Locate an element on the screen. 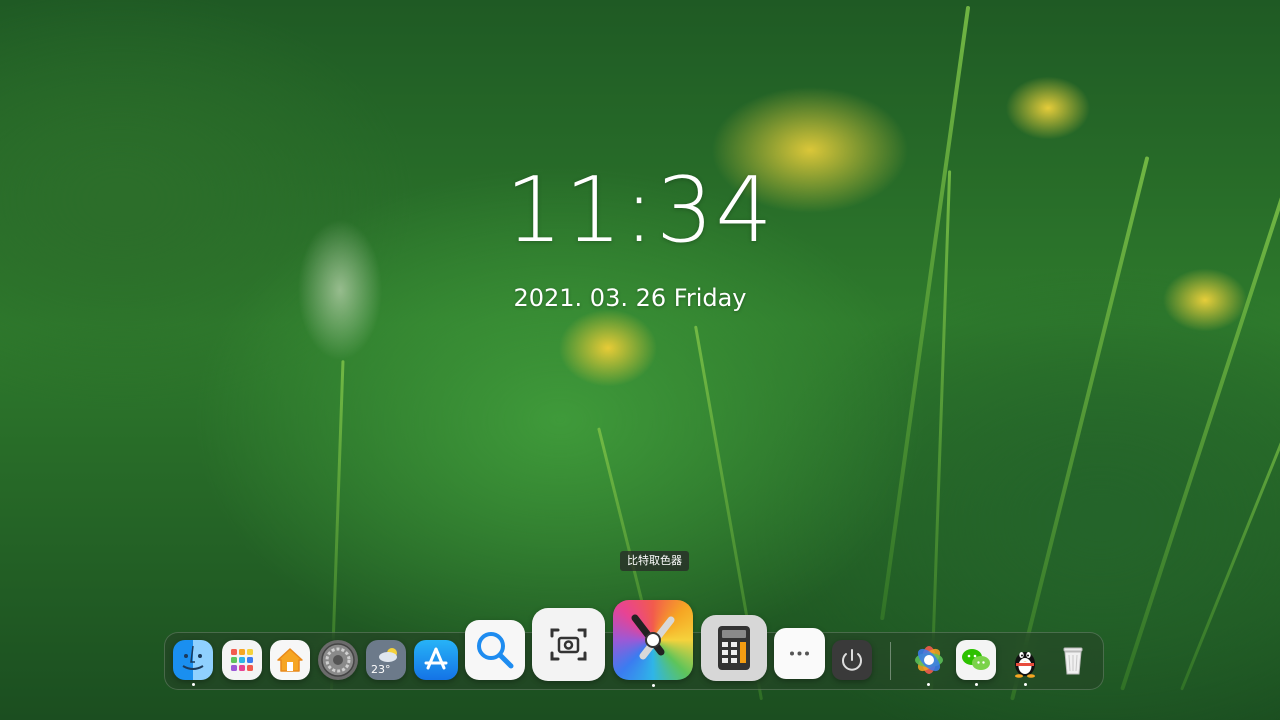  lockscreen-date: 2021. 03. 26 Friday is located at coordinates (630, 298).